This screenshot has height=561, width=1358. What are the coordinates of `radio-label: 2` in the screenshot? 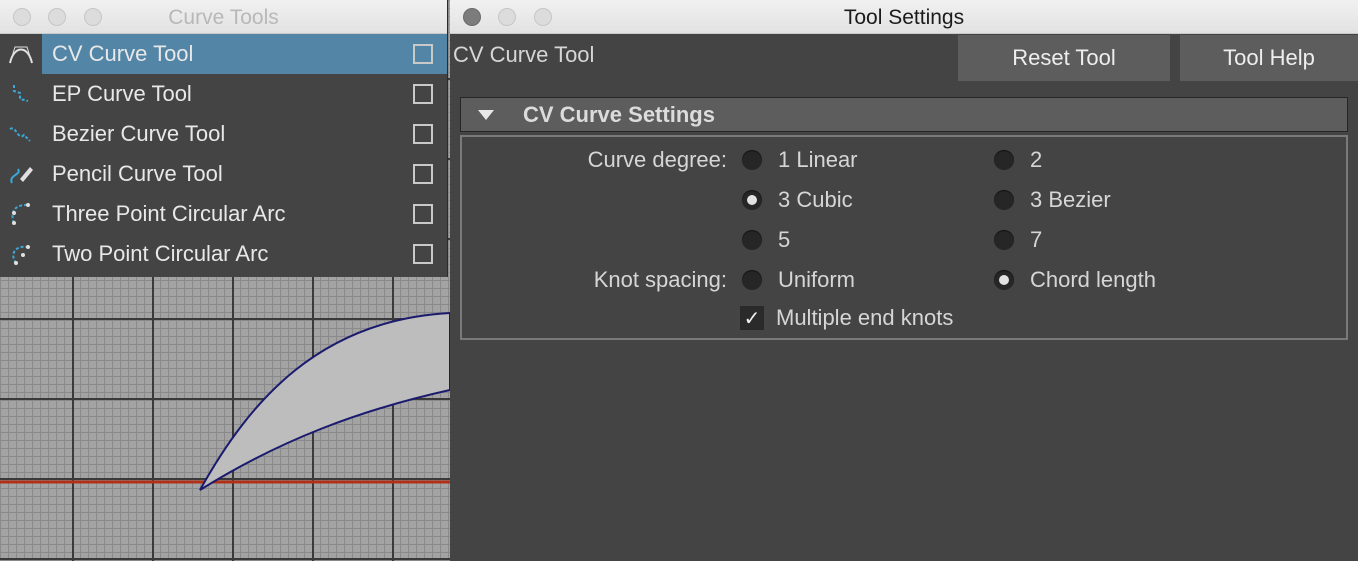 It's located at (1036, 159).